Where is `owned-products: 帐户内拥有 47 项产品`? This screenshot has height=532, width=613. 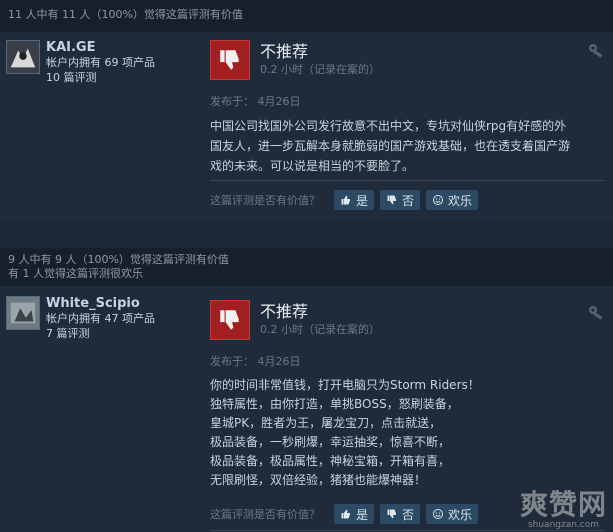 owned-products: 帐户内拥有 47 项产品 is located at coordinates (100, 318).